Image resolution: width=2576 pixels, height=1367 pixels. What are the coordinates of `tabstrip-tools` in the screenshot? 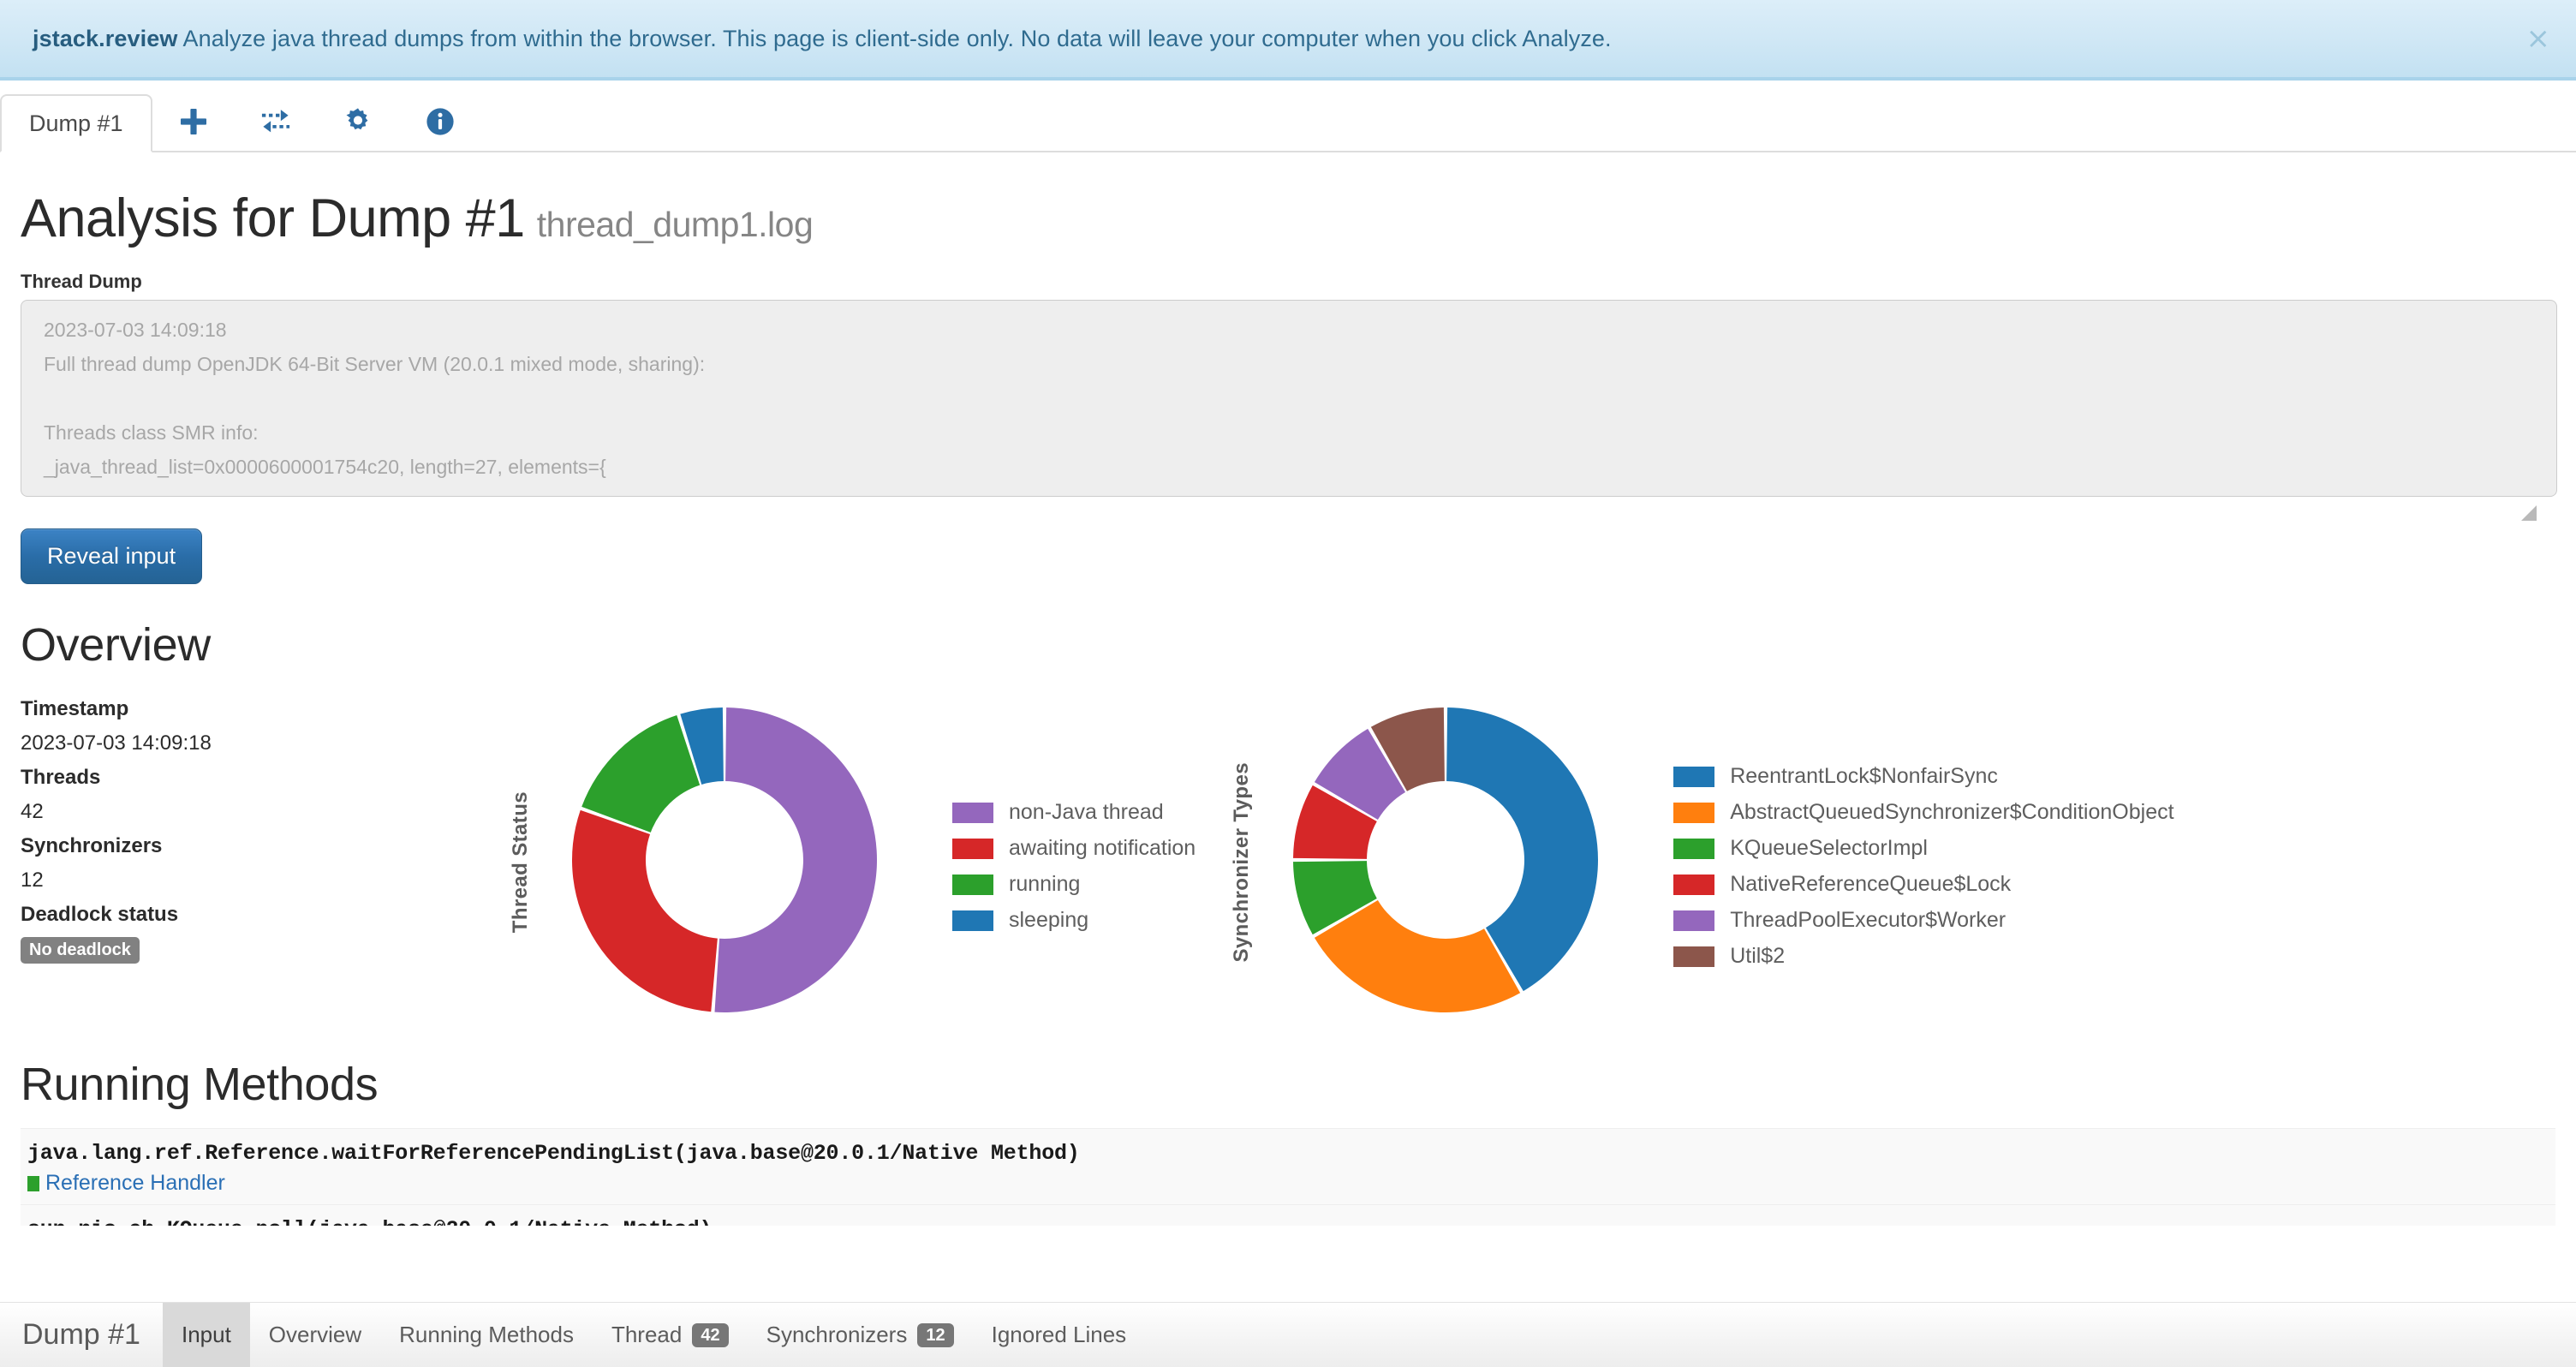 It's located at (316, 122).